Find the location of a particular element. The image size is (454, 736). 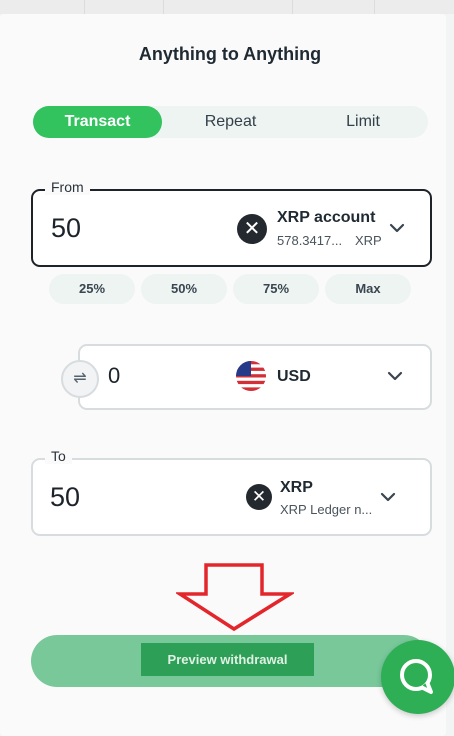

currency-name: USD is located at coordinates (294, 376).